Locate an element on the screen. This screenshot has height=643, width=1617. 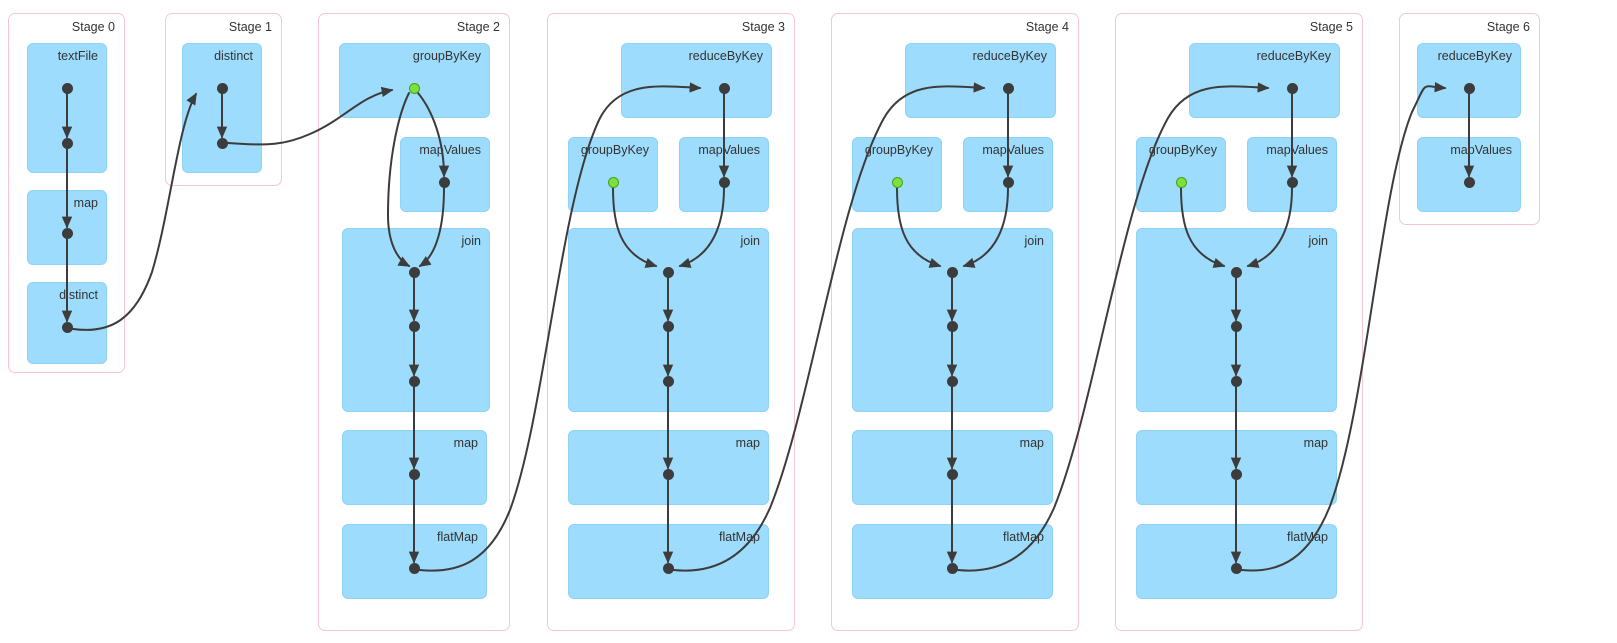
rdd-operation-distinct: distinct is located at coordinates (222, 108).